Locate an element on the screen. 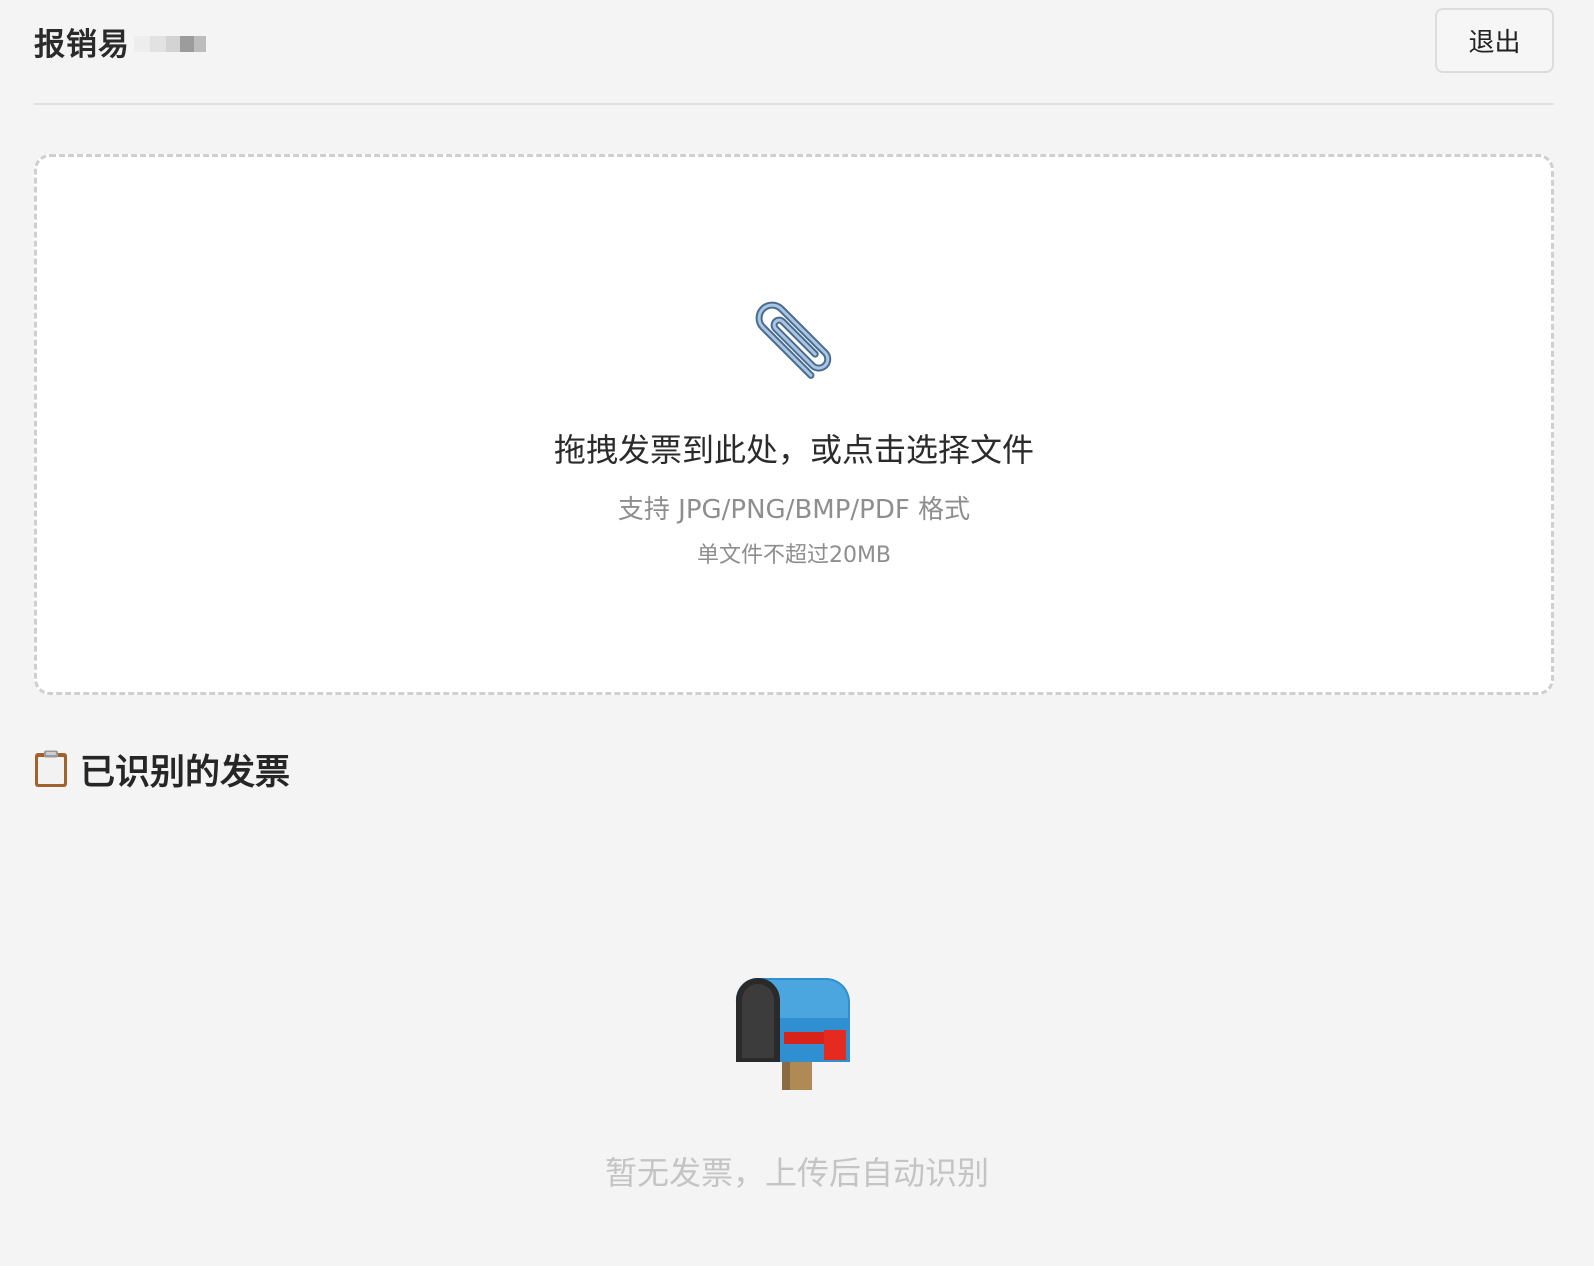 This screenshot has width=1594, height=1266. upload-size-limit: 单文件不超过20MB is located at coordinates (794, 555).